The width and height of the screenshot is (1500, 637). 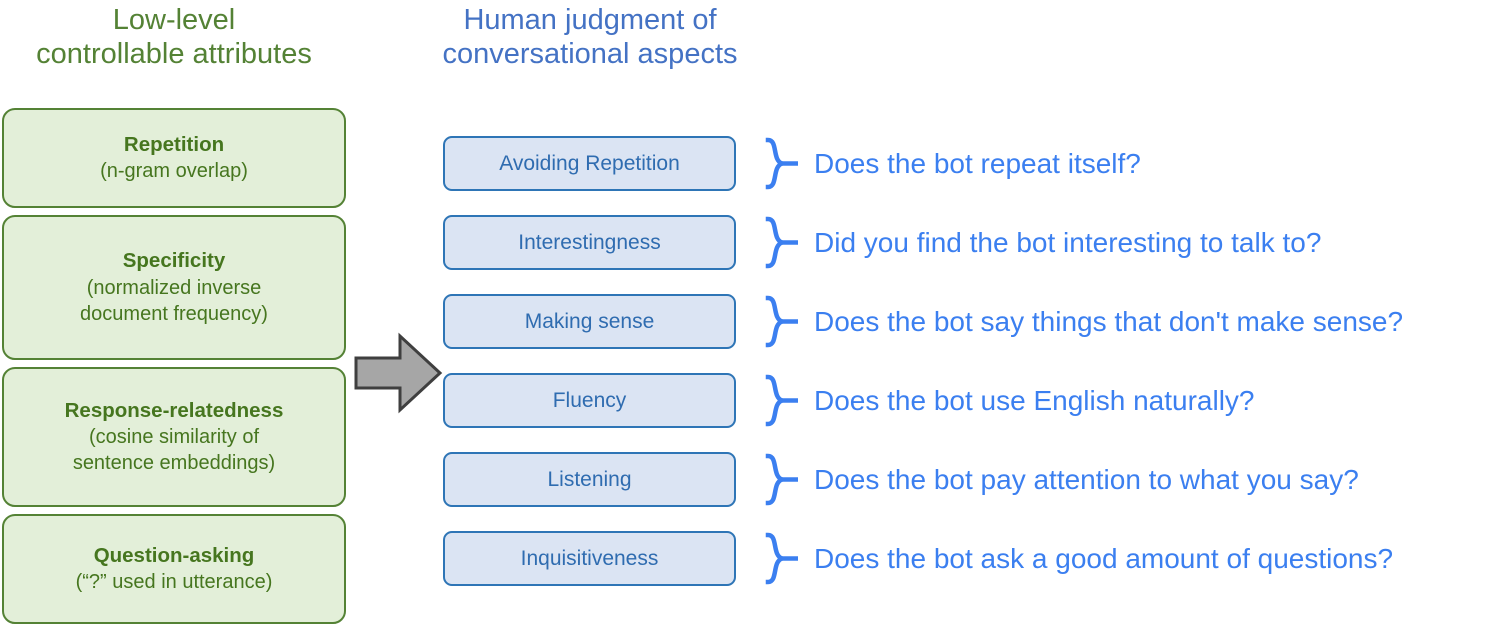 What do you see at coordinates (174, 410) in the screenshot?
I see `attribute-title: Response-relatedness` at bounding box center [174, 410].